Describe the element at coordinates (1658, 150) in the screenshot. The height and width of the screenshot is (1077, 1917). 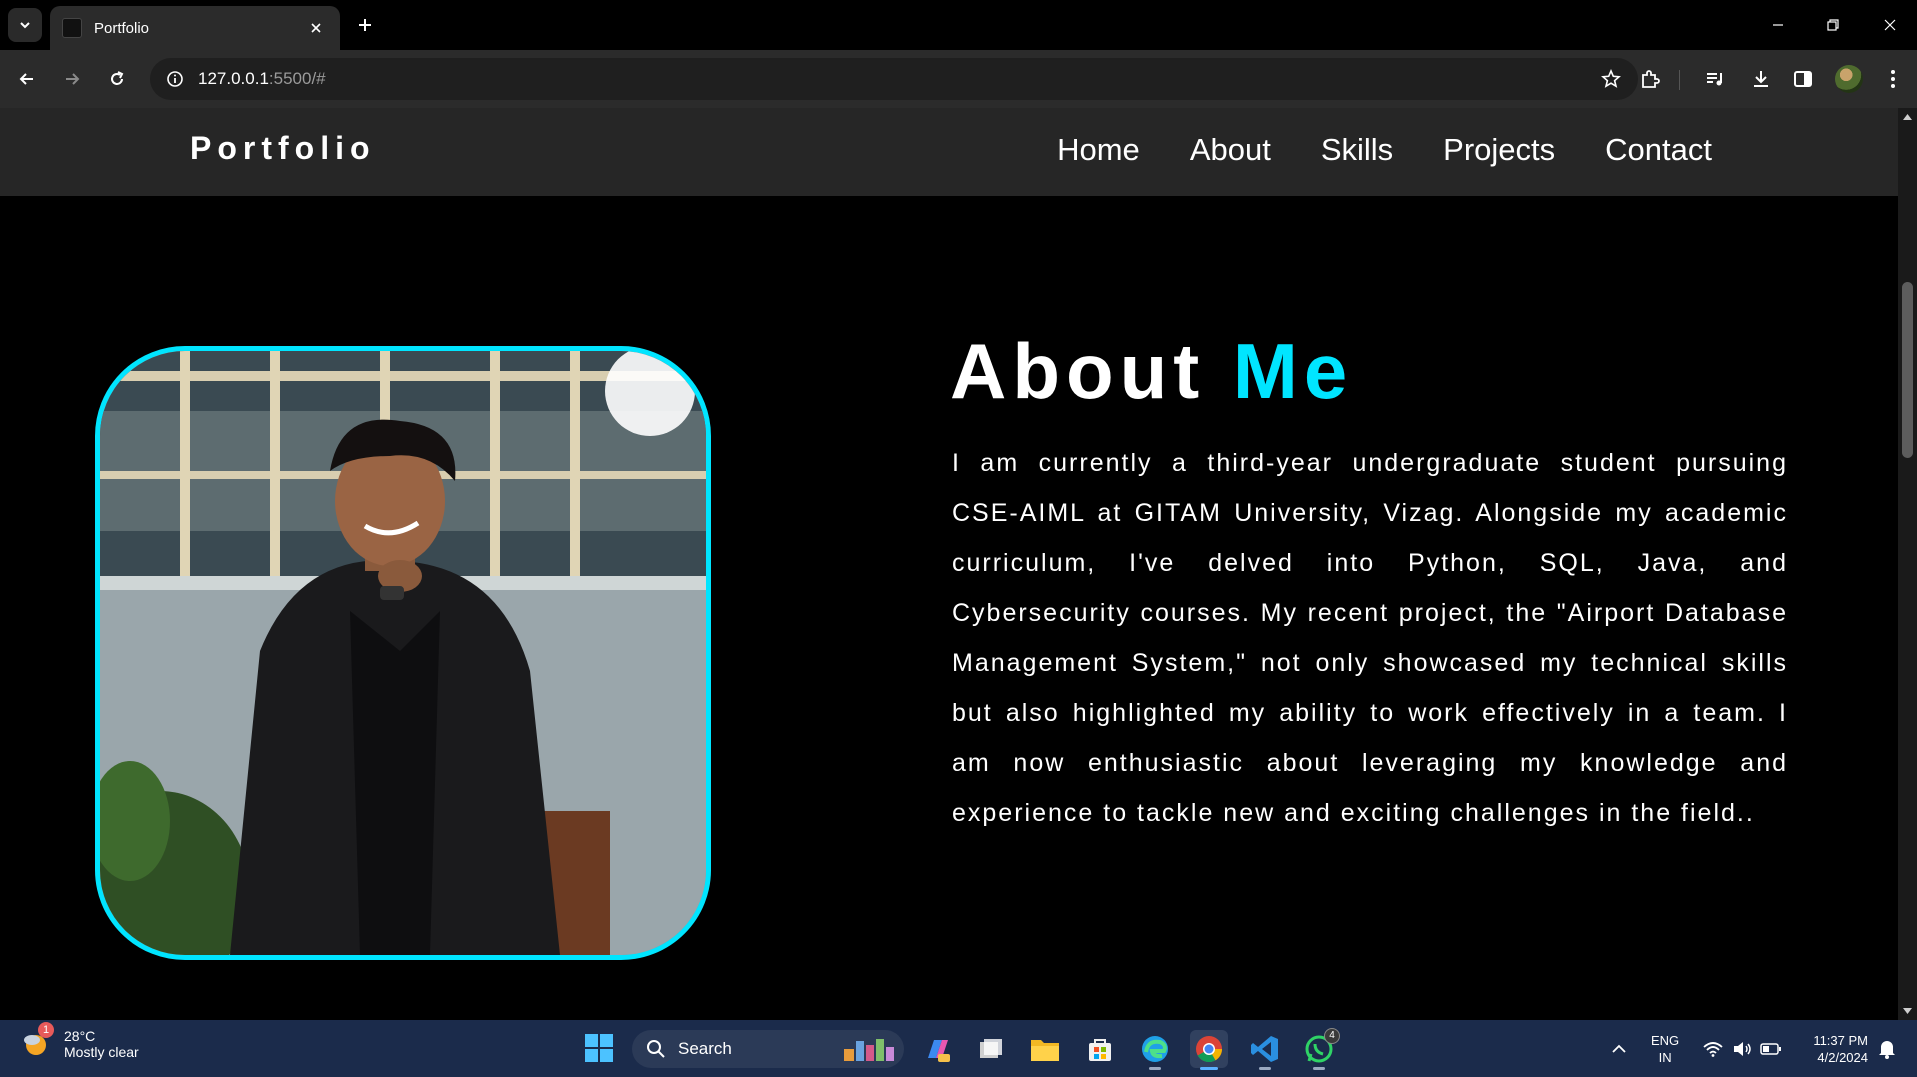
I see `nav-link-contact: Contact` at that location.